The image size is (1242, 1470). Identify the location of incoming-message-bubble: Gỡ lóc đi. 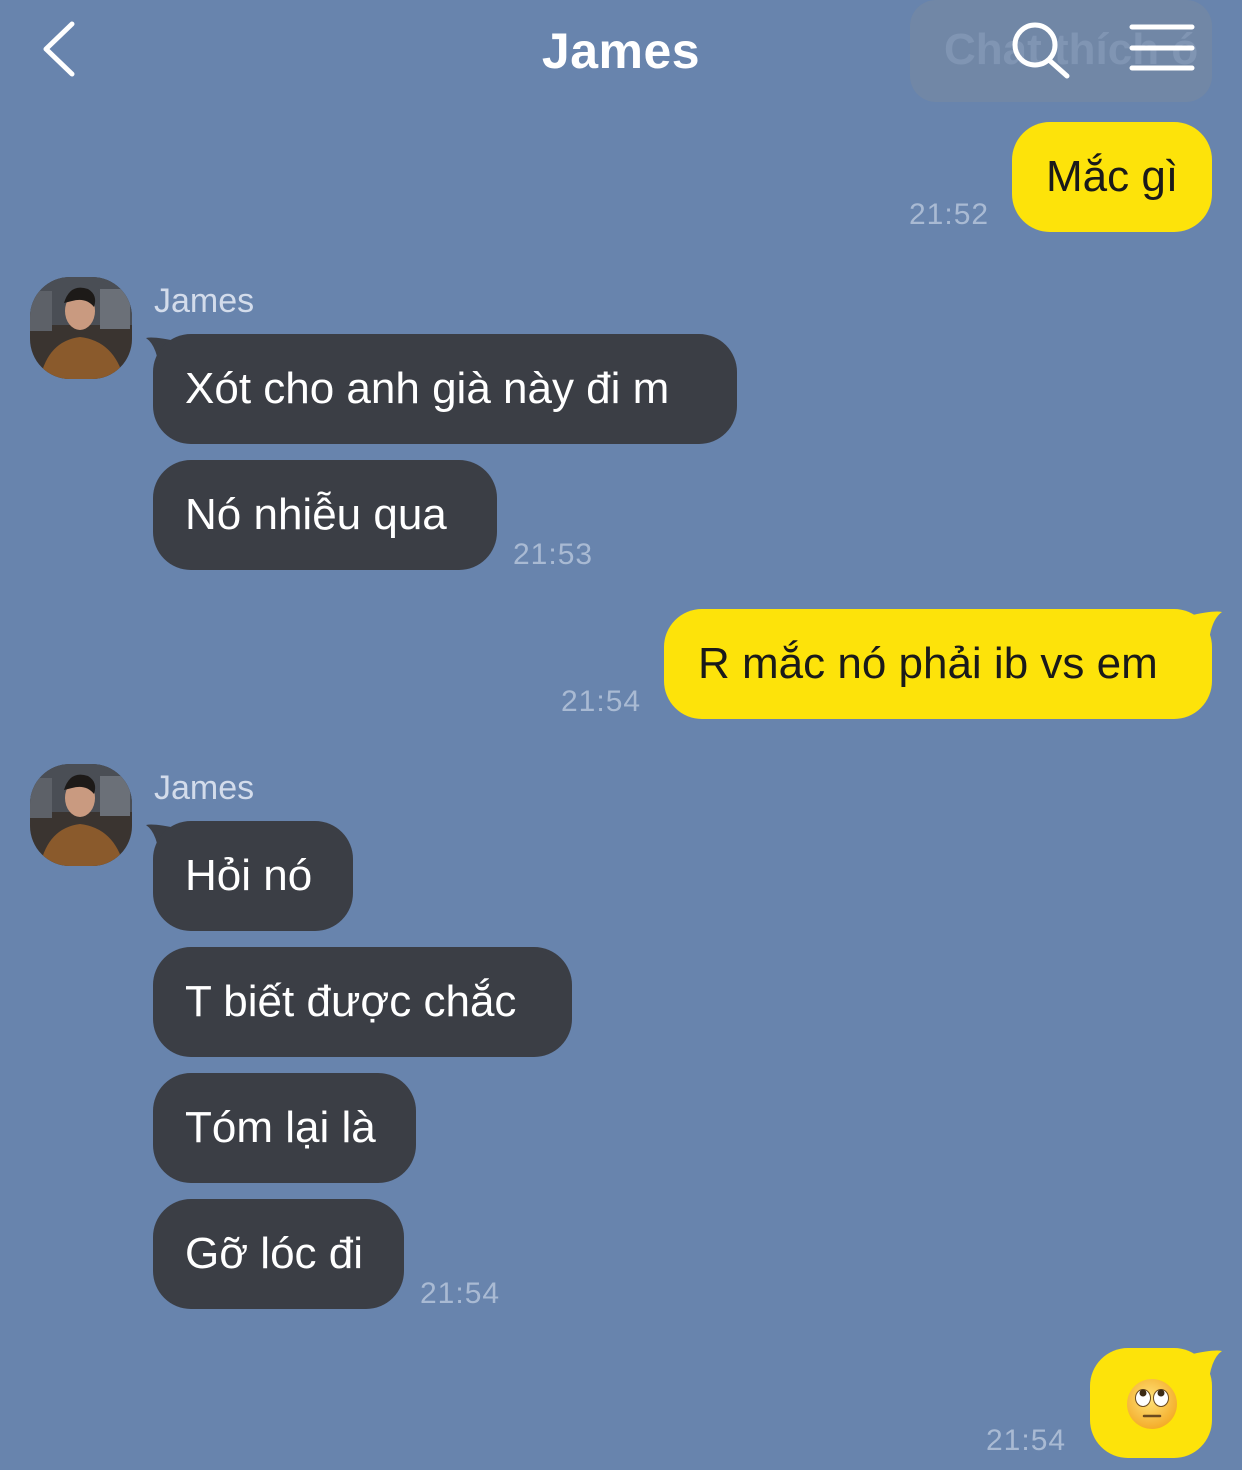
(278, 1254).